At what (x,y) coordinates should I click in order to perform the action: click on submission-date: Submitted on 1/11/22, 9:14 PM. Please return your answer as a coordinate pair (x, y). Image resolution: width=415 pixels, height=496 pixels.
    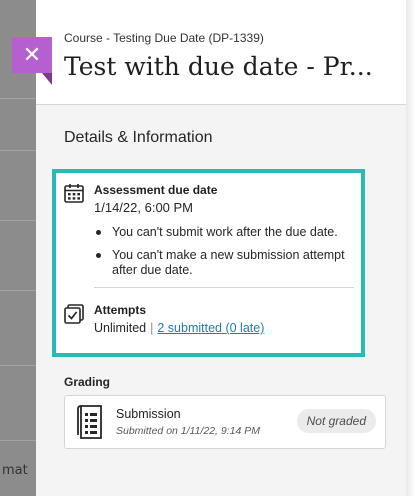
    Looking at the image, I should click on (188, 431).